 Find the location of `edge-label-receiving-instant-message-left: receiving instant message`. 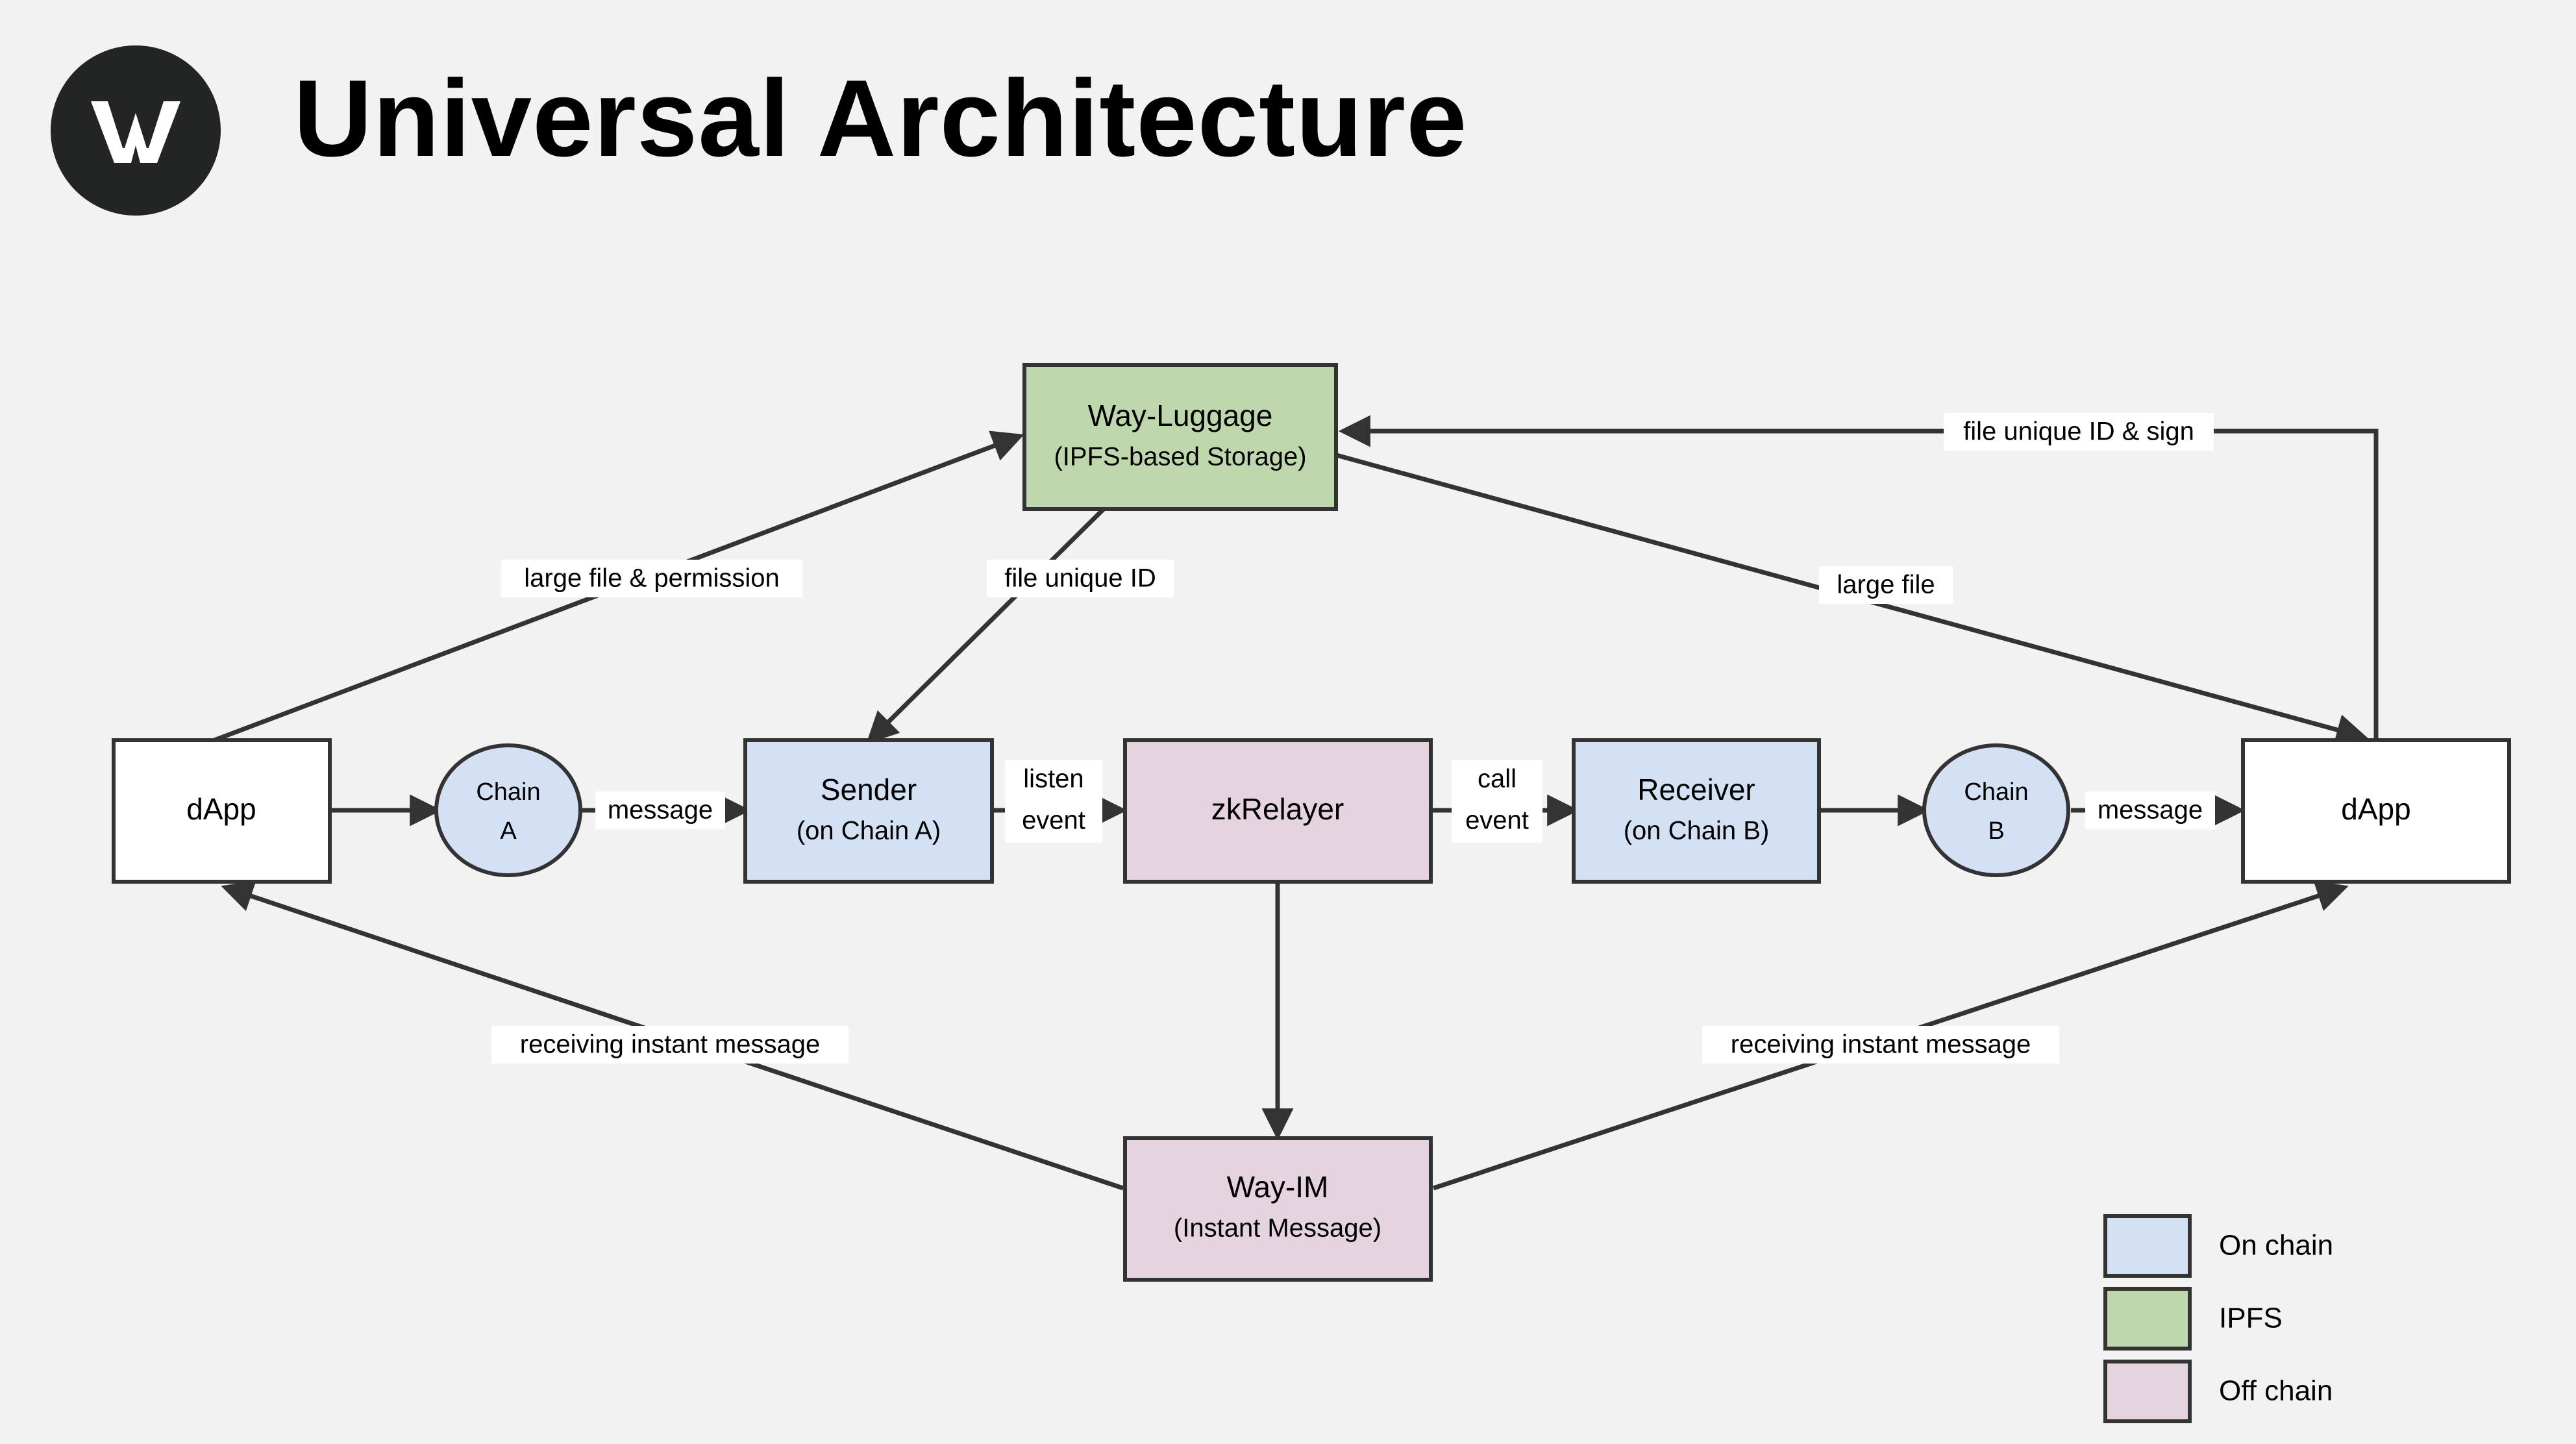

edge-label-receiving-instant-message-left: receiving instant message is located at coordinates (669, 1045).